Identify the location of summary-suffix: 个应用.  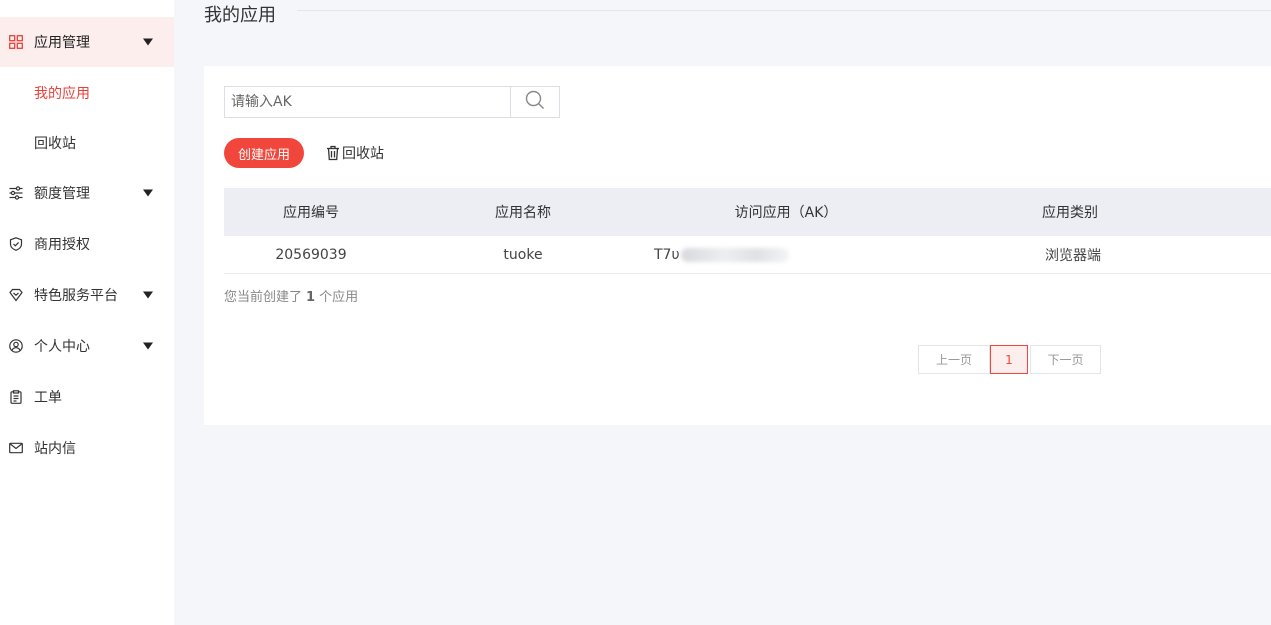
(339, 297).